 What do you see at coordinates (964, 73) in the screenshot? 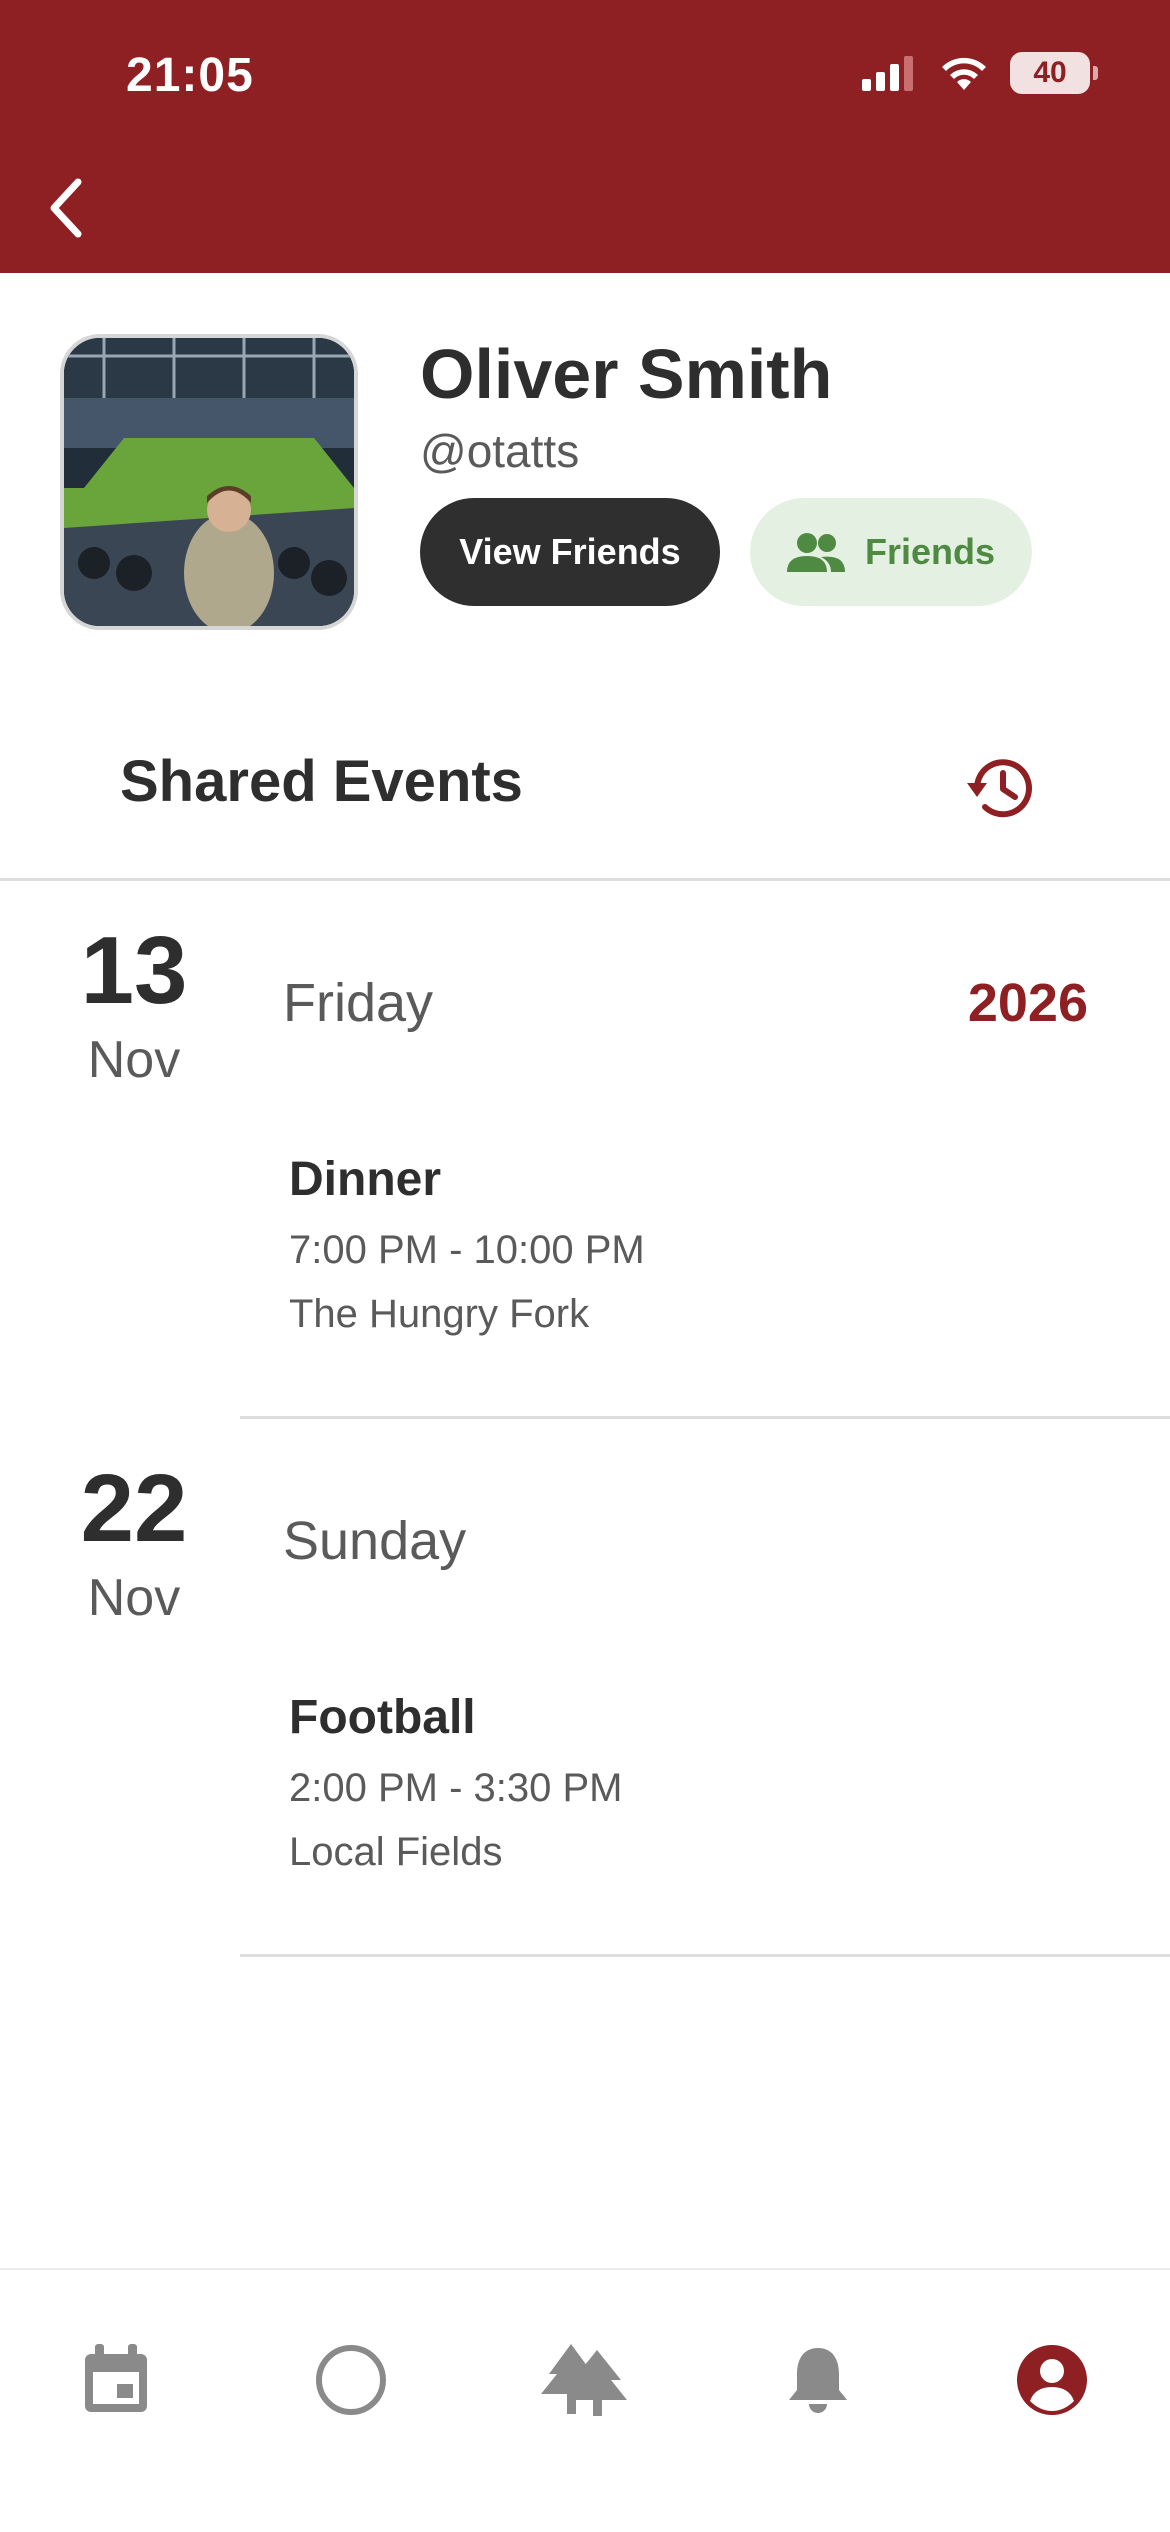
I see `wifi-icon` at bounding box center [964, 73].